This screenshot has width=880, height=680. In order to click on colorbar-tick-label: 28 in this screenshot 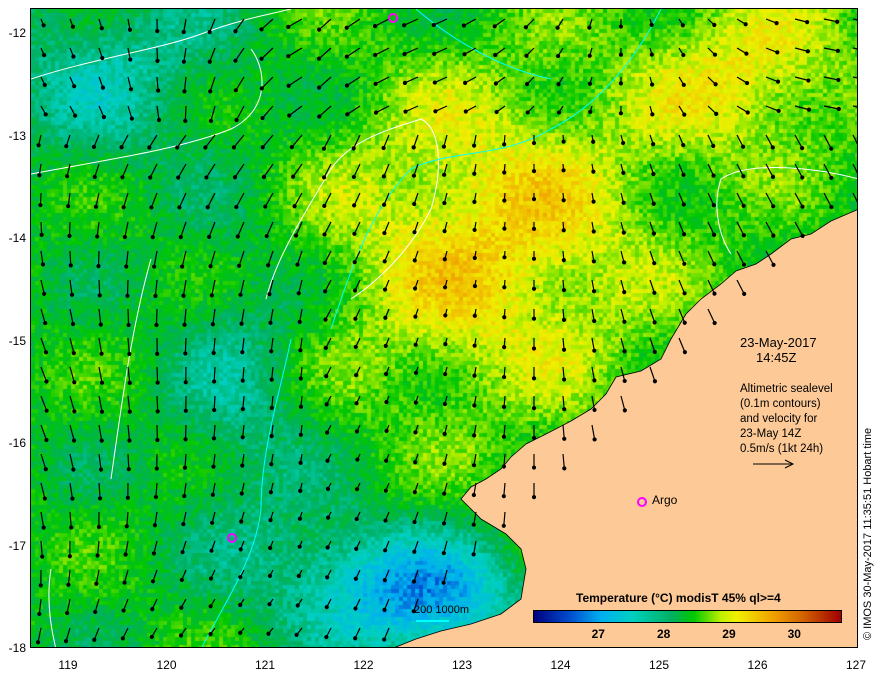, I will do `click(663, 634)`.